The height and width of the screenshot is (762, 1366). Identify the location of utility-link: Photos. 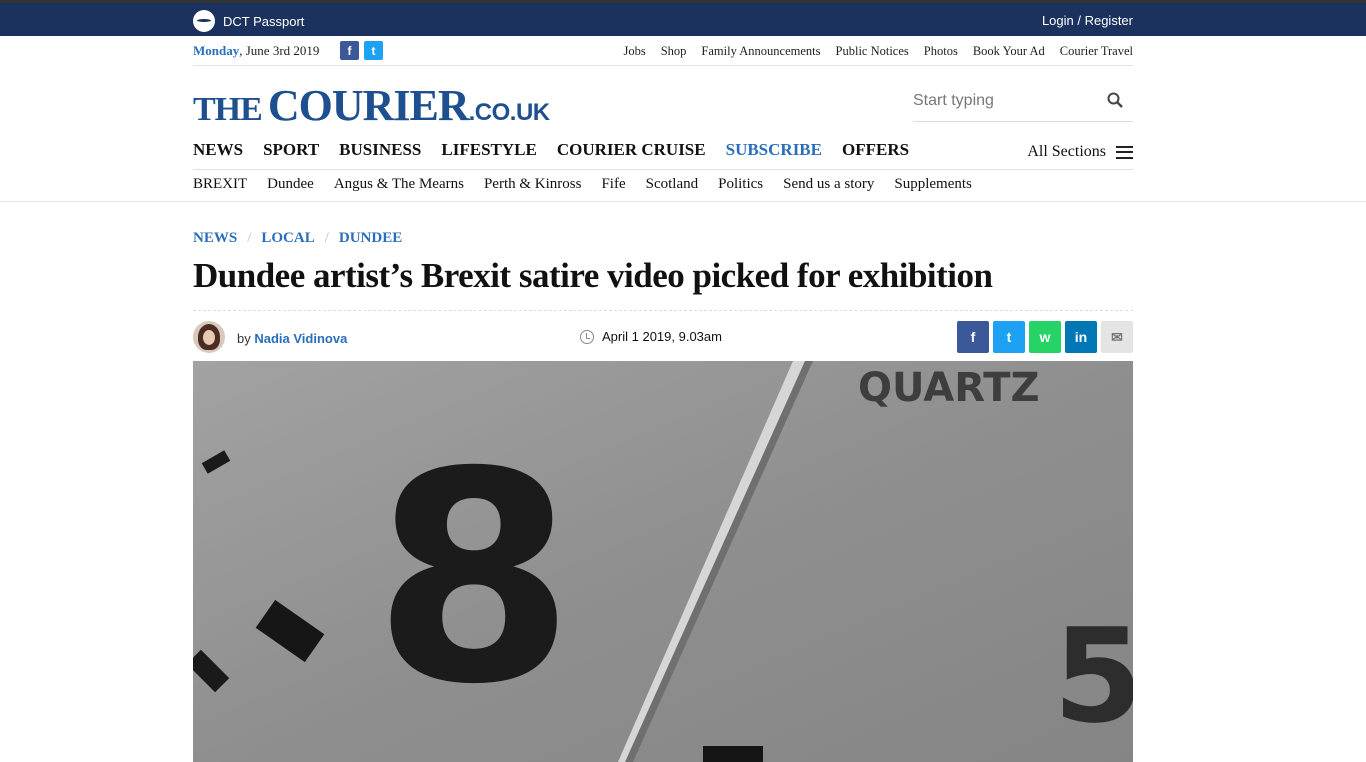
(941, 51).